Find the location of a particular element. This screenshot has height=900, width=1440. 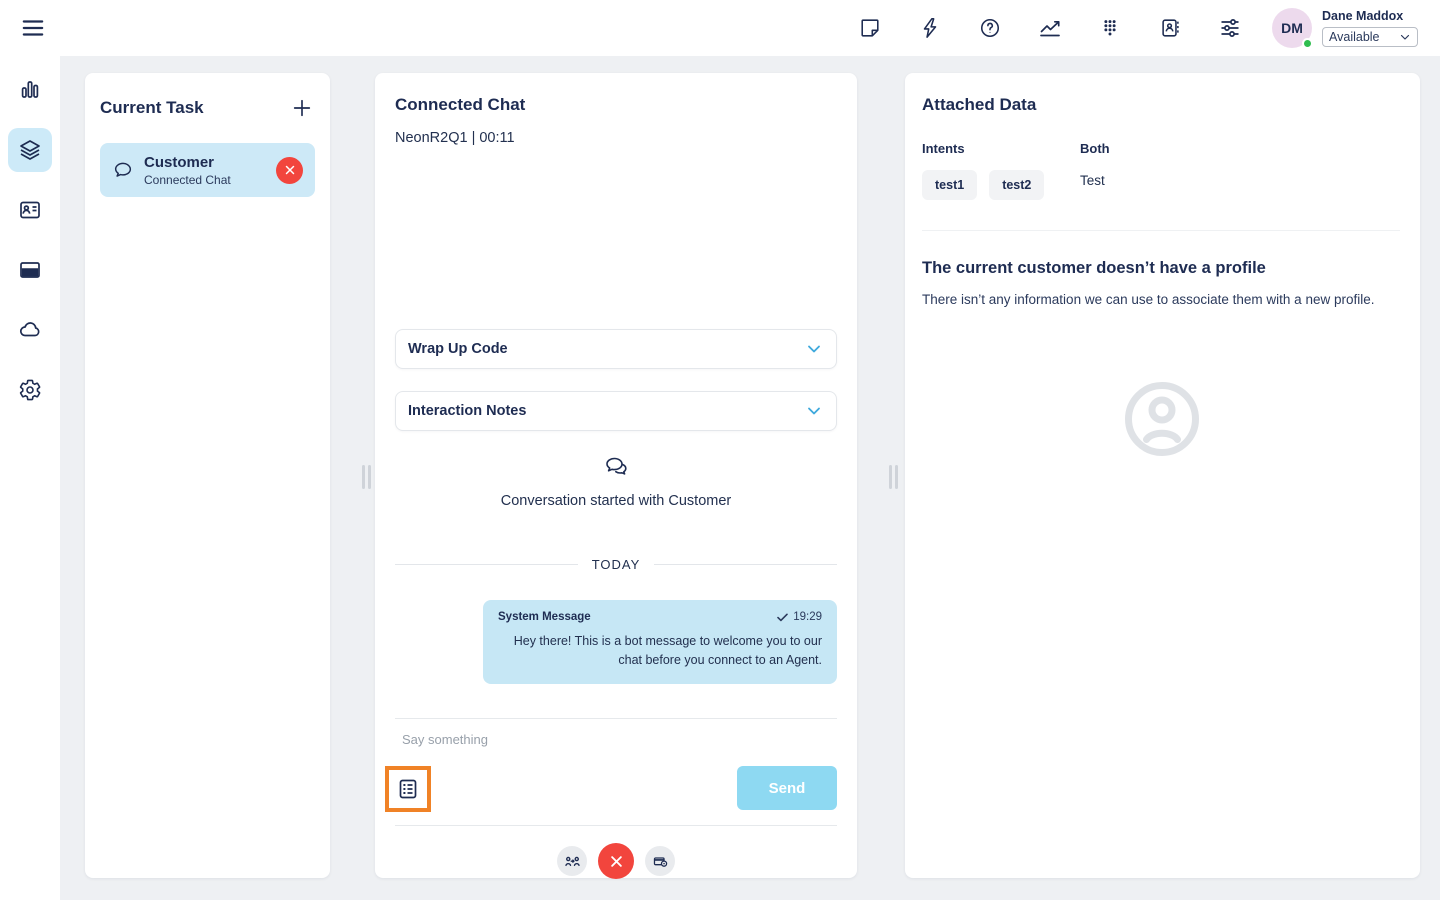

intent-chip: test1 is located at coordinates (950, 185).